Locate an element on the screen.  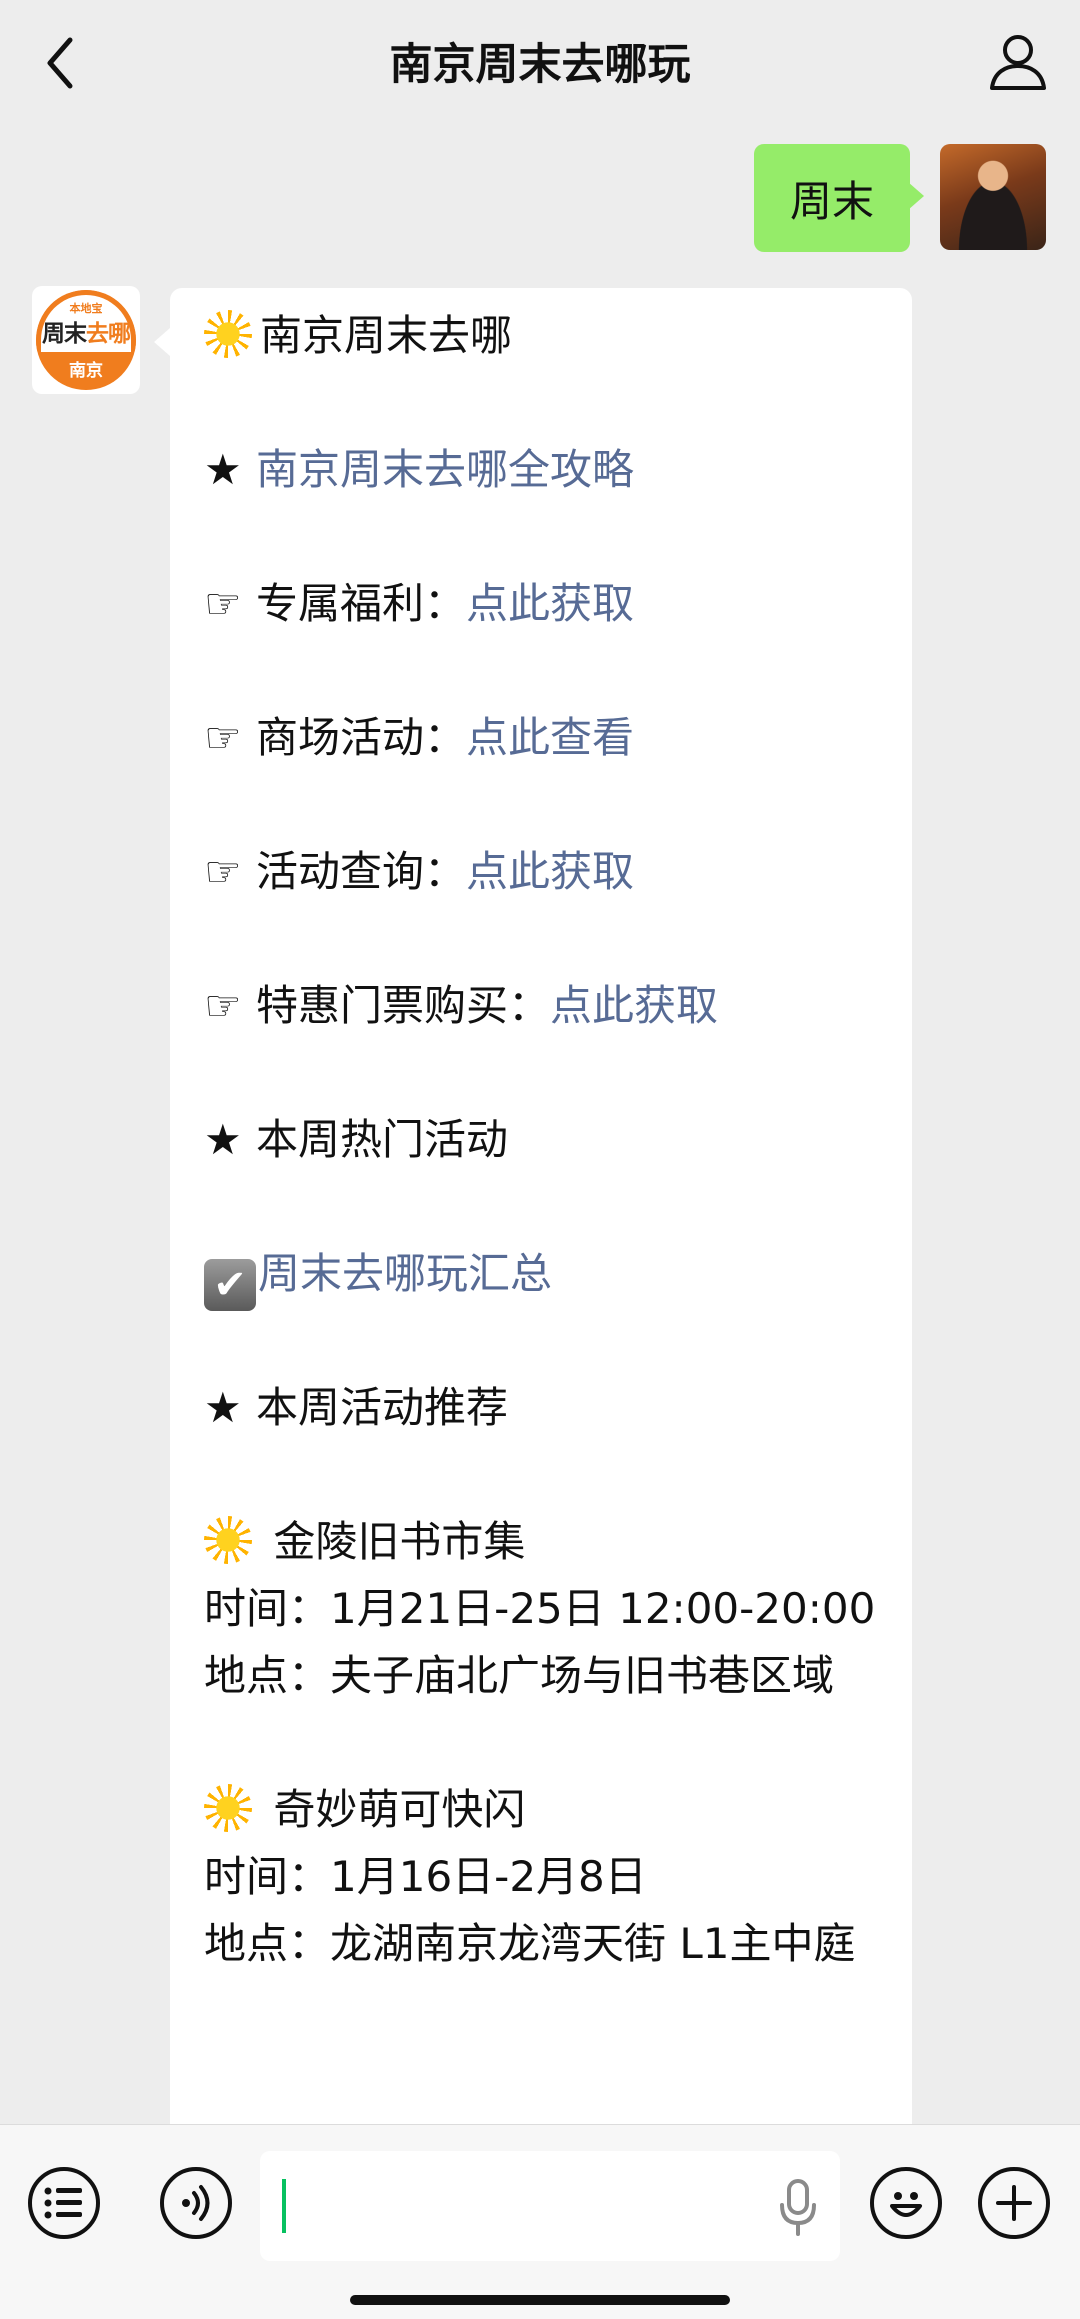
user-message-text: 周末 is located at coordinates (831, 201).